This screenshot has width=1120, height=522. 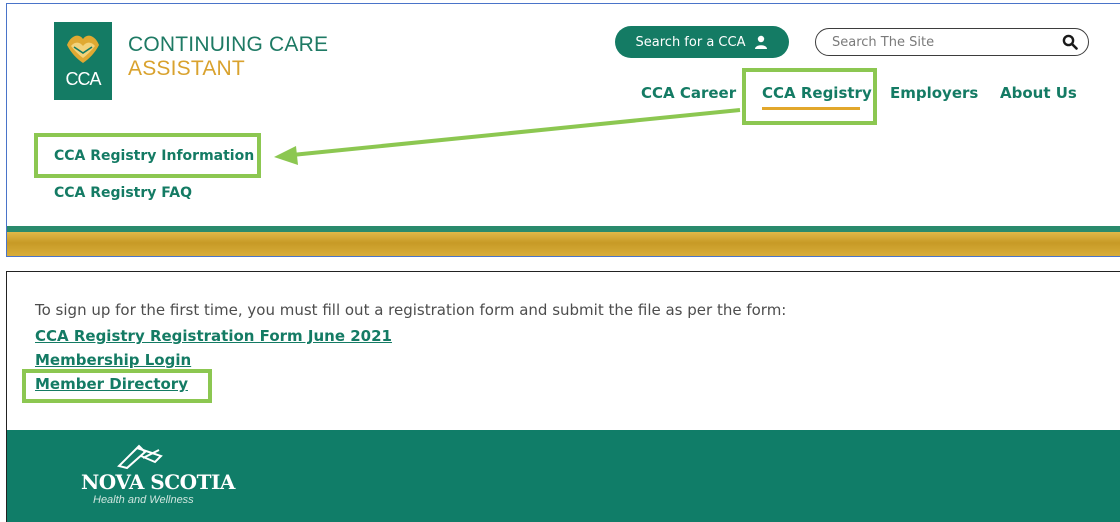 I want to click on hands-logo-icon, so click(x=83, y=49).